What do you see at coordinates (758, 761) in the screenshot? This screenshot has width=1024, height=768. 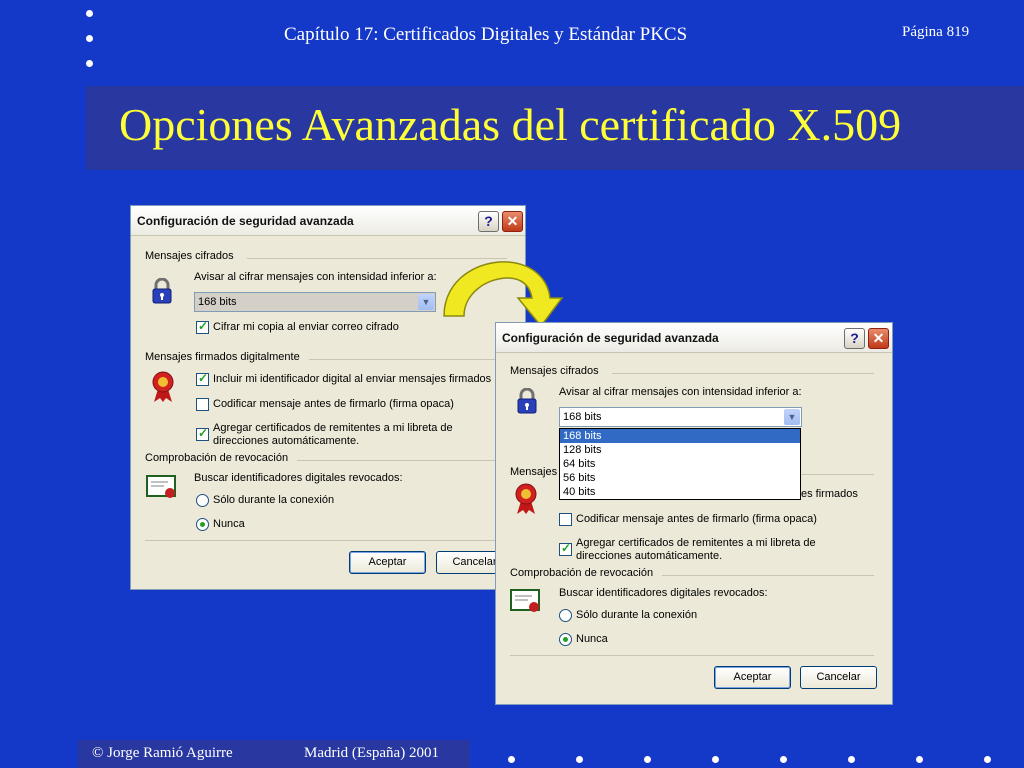 I see `decorative-dots-bottom` at bounding box center [758, 761].